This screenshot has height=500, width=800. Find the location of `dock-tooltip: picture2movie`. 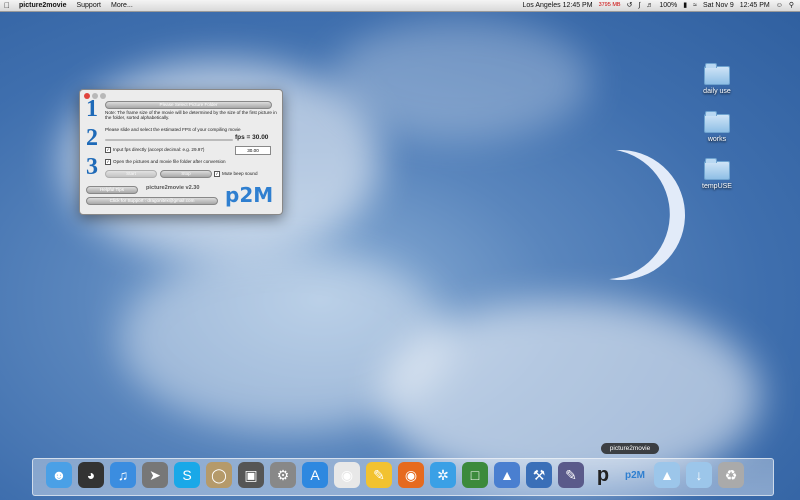

dock-tooltip: picture2movie is located at coordinates (630, 448).